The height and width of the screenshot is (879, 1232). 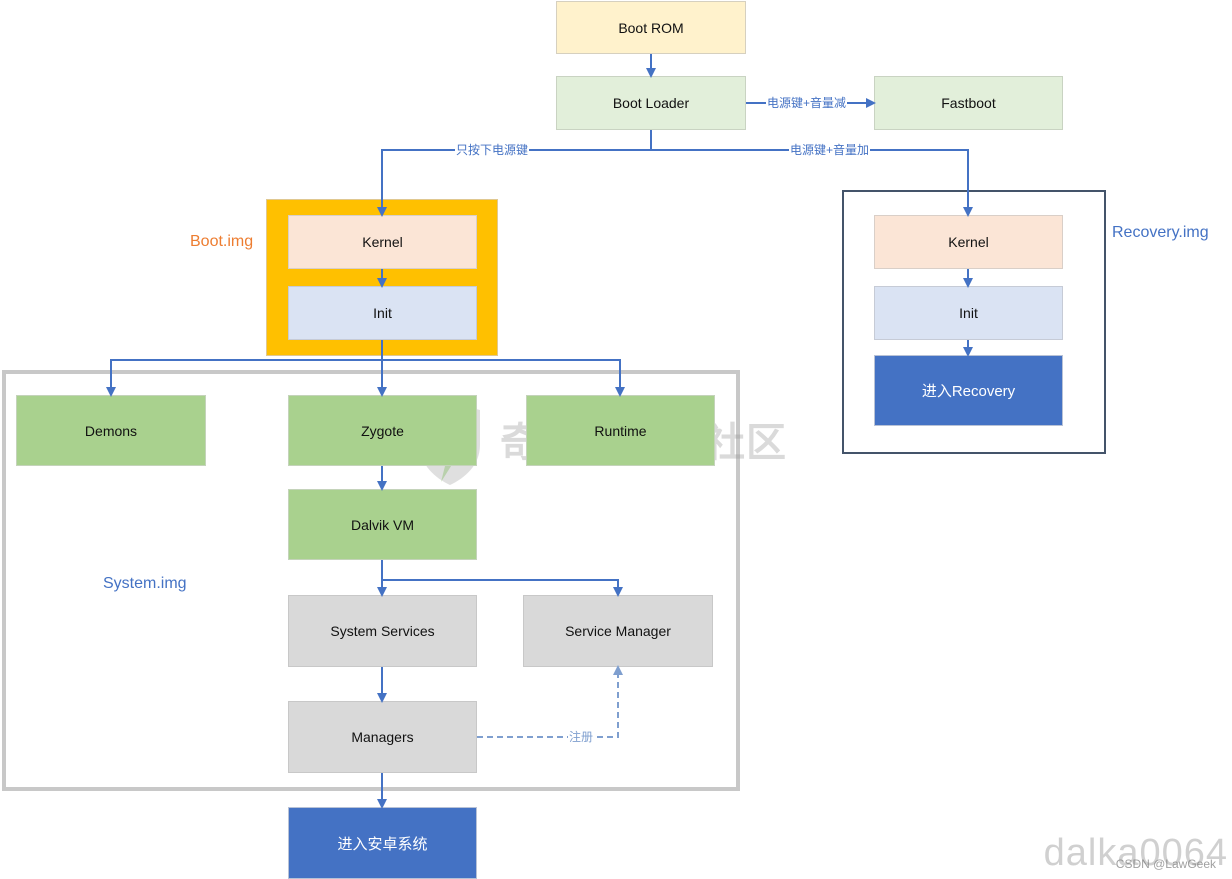 What do you see at coordinates (492, 150) in the screenshot?
I see `edge-label-power-only: 只按下电源键` at bounding box center [492, 150].